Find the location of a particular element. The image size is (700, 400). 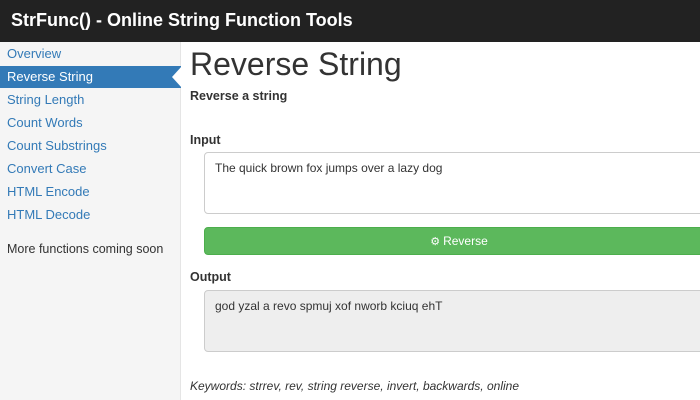

sidebar-item-reverse-string: Reverse String is located at coordinates (91, 77).